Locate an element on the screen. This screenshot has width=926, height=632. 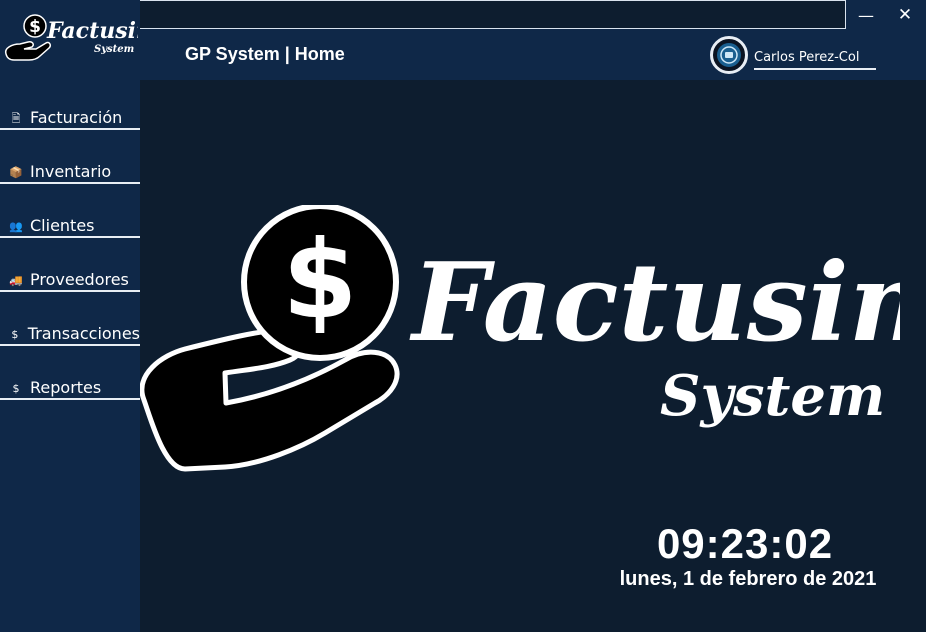
sidebar-item-label: Reportes is located at coordinates (66, 387).